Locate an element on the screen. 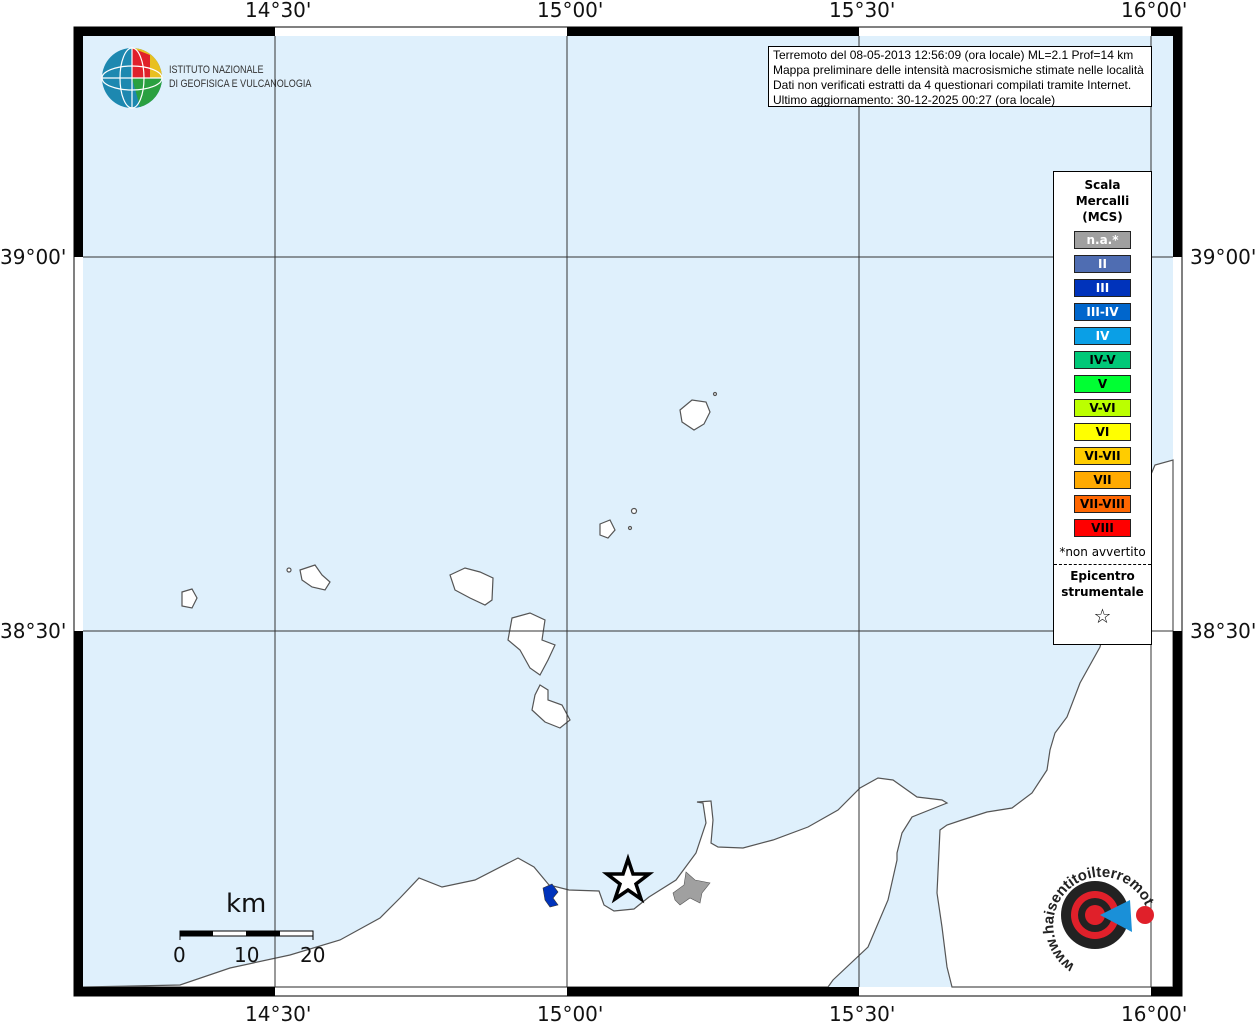 Image resolution: width=1255 pixels, height=1026 pixels. legend-item-vi: VI is located at coordinates (1102, 432).